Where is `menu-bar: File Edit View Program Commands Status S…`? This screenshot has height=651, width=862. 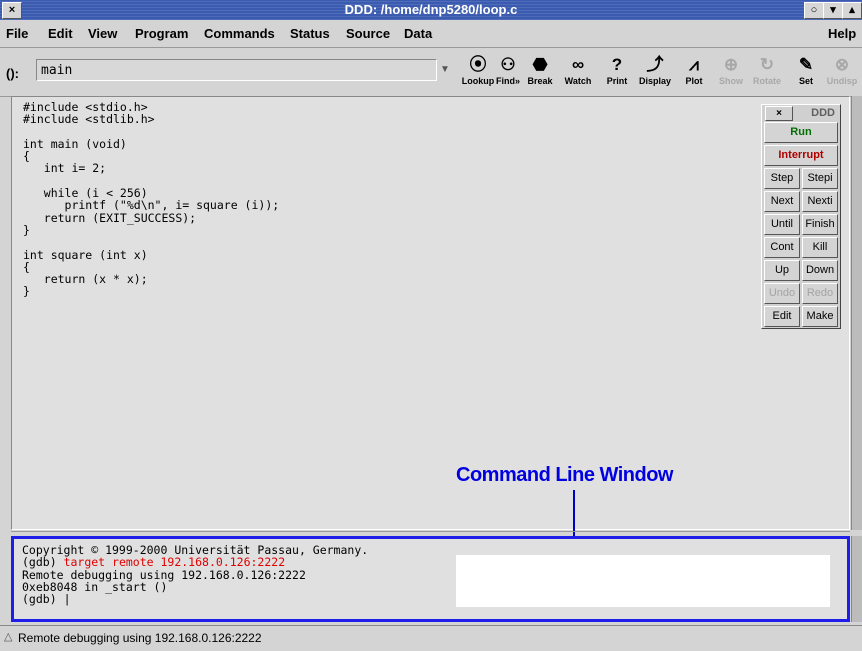 menu-bar: File Edit View Program Commands Status S… is located at coordinates (431, 34).